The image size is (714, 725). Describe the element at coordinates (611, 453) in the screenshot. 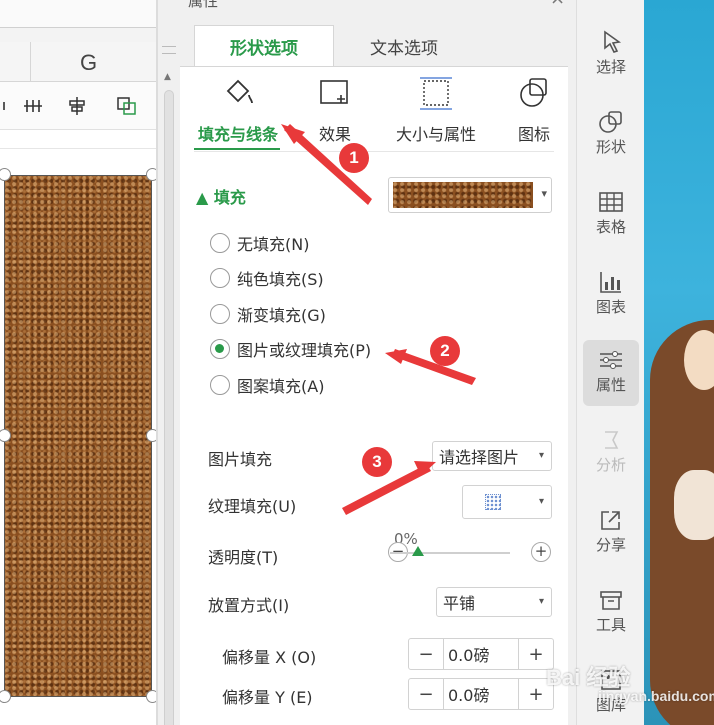

I see `rail-analyze: 分析` at that location.